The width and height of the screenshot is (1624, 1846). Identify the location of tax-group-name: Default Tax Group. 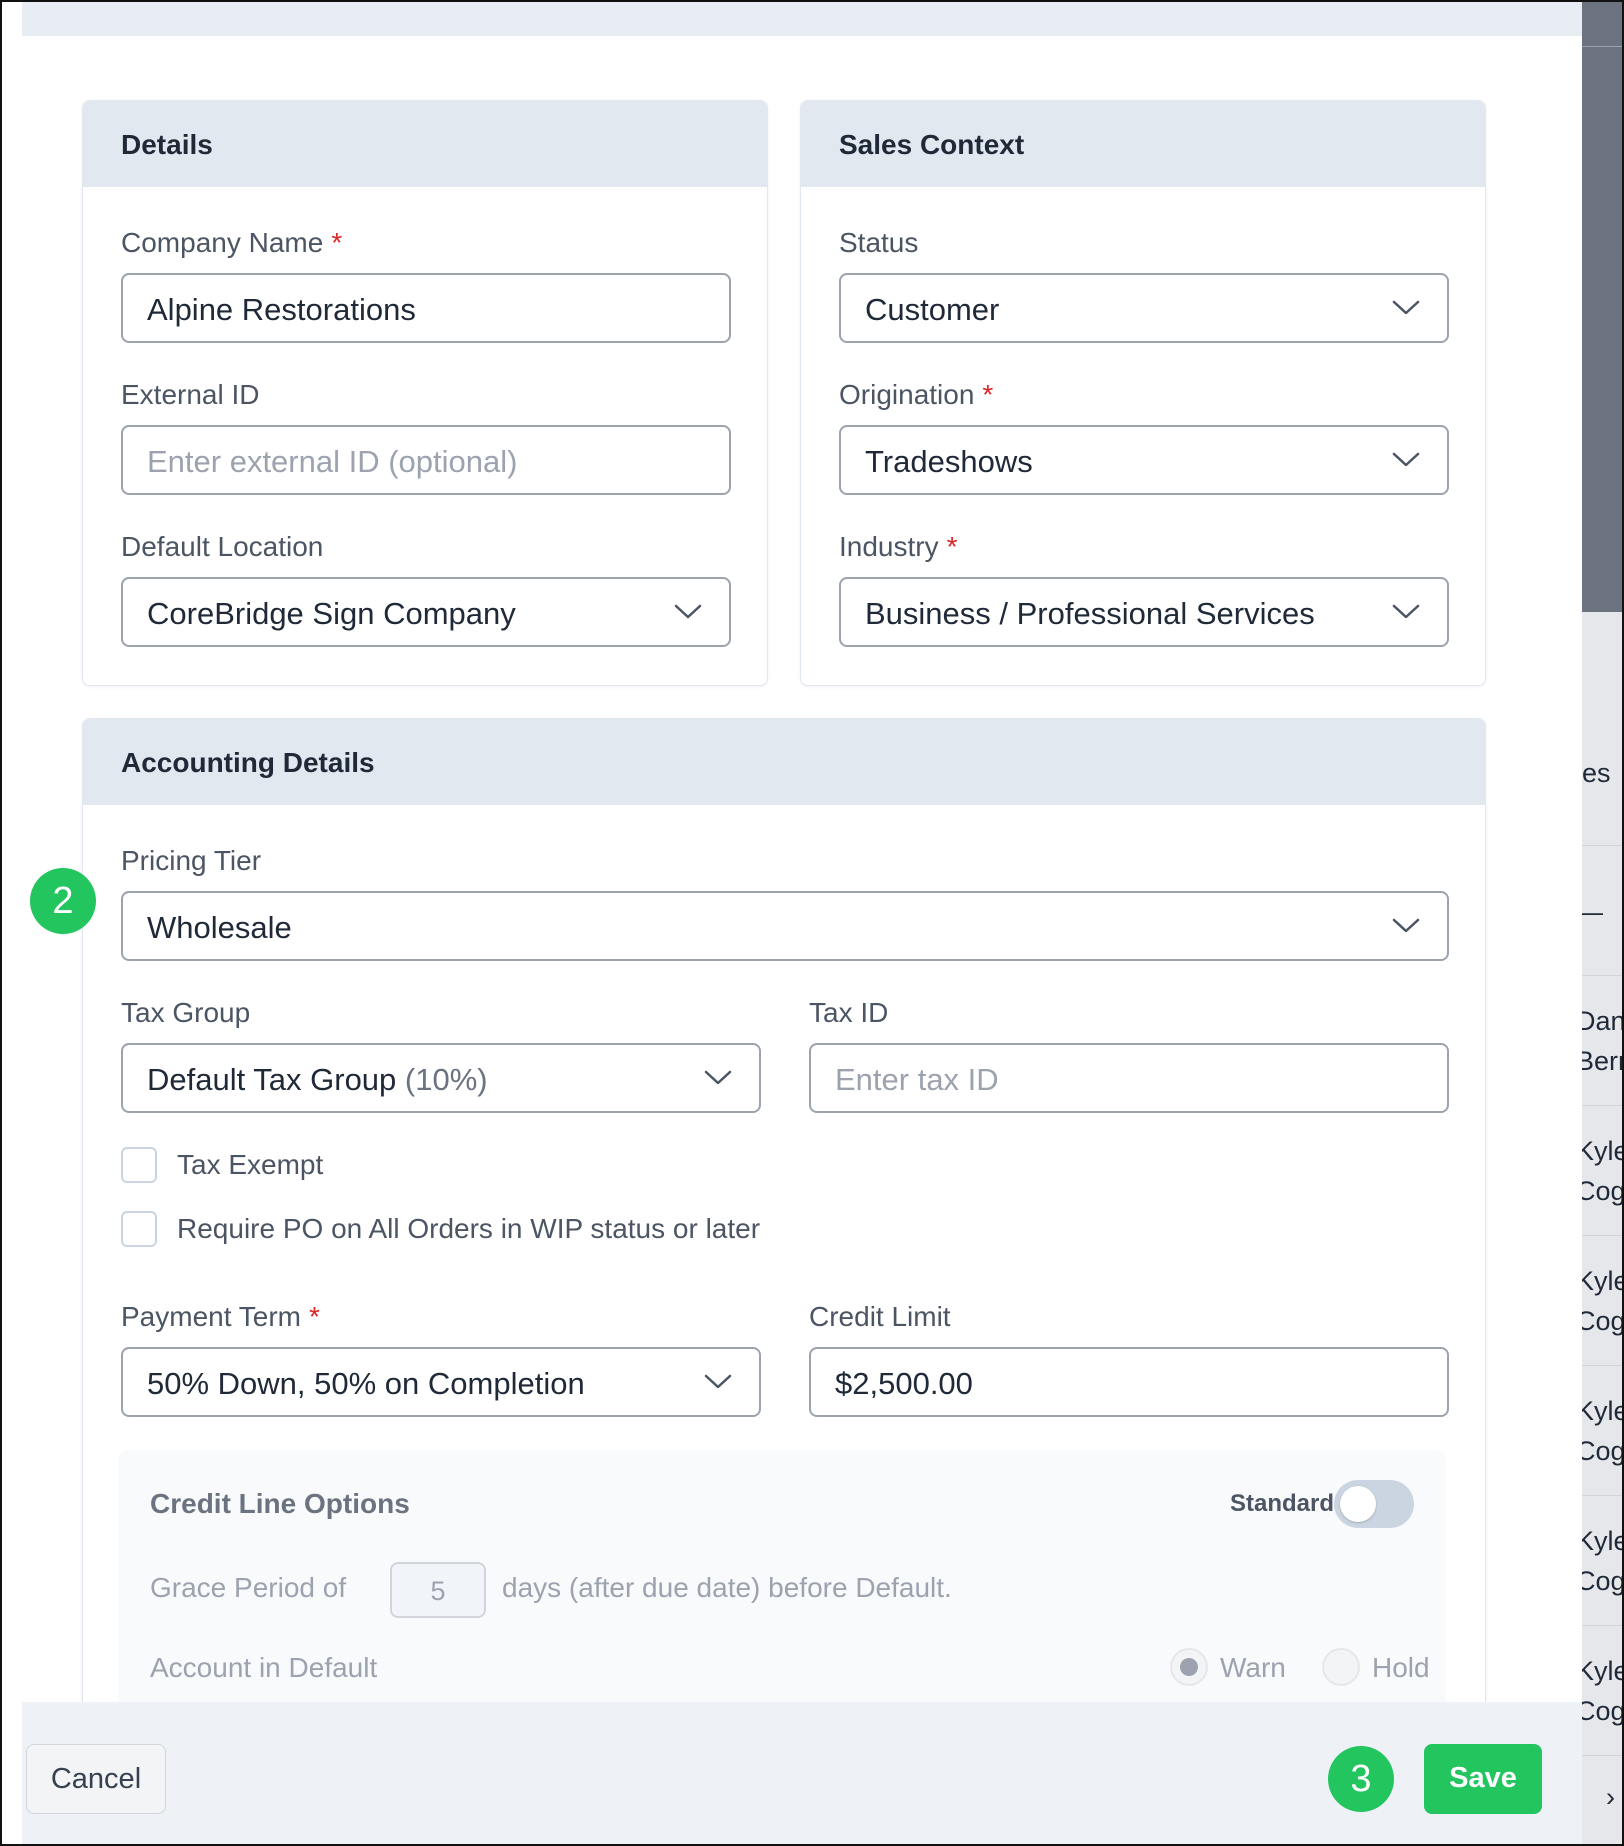
(272, 1079).